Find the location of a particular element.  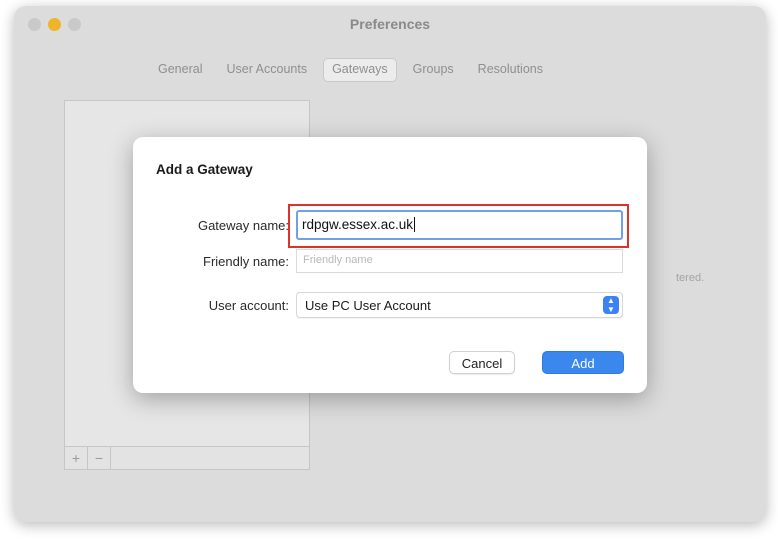

user-account-value: Use PC User Account is located at coordinates (368, 305).